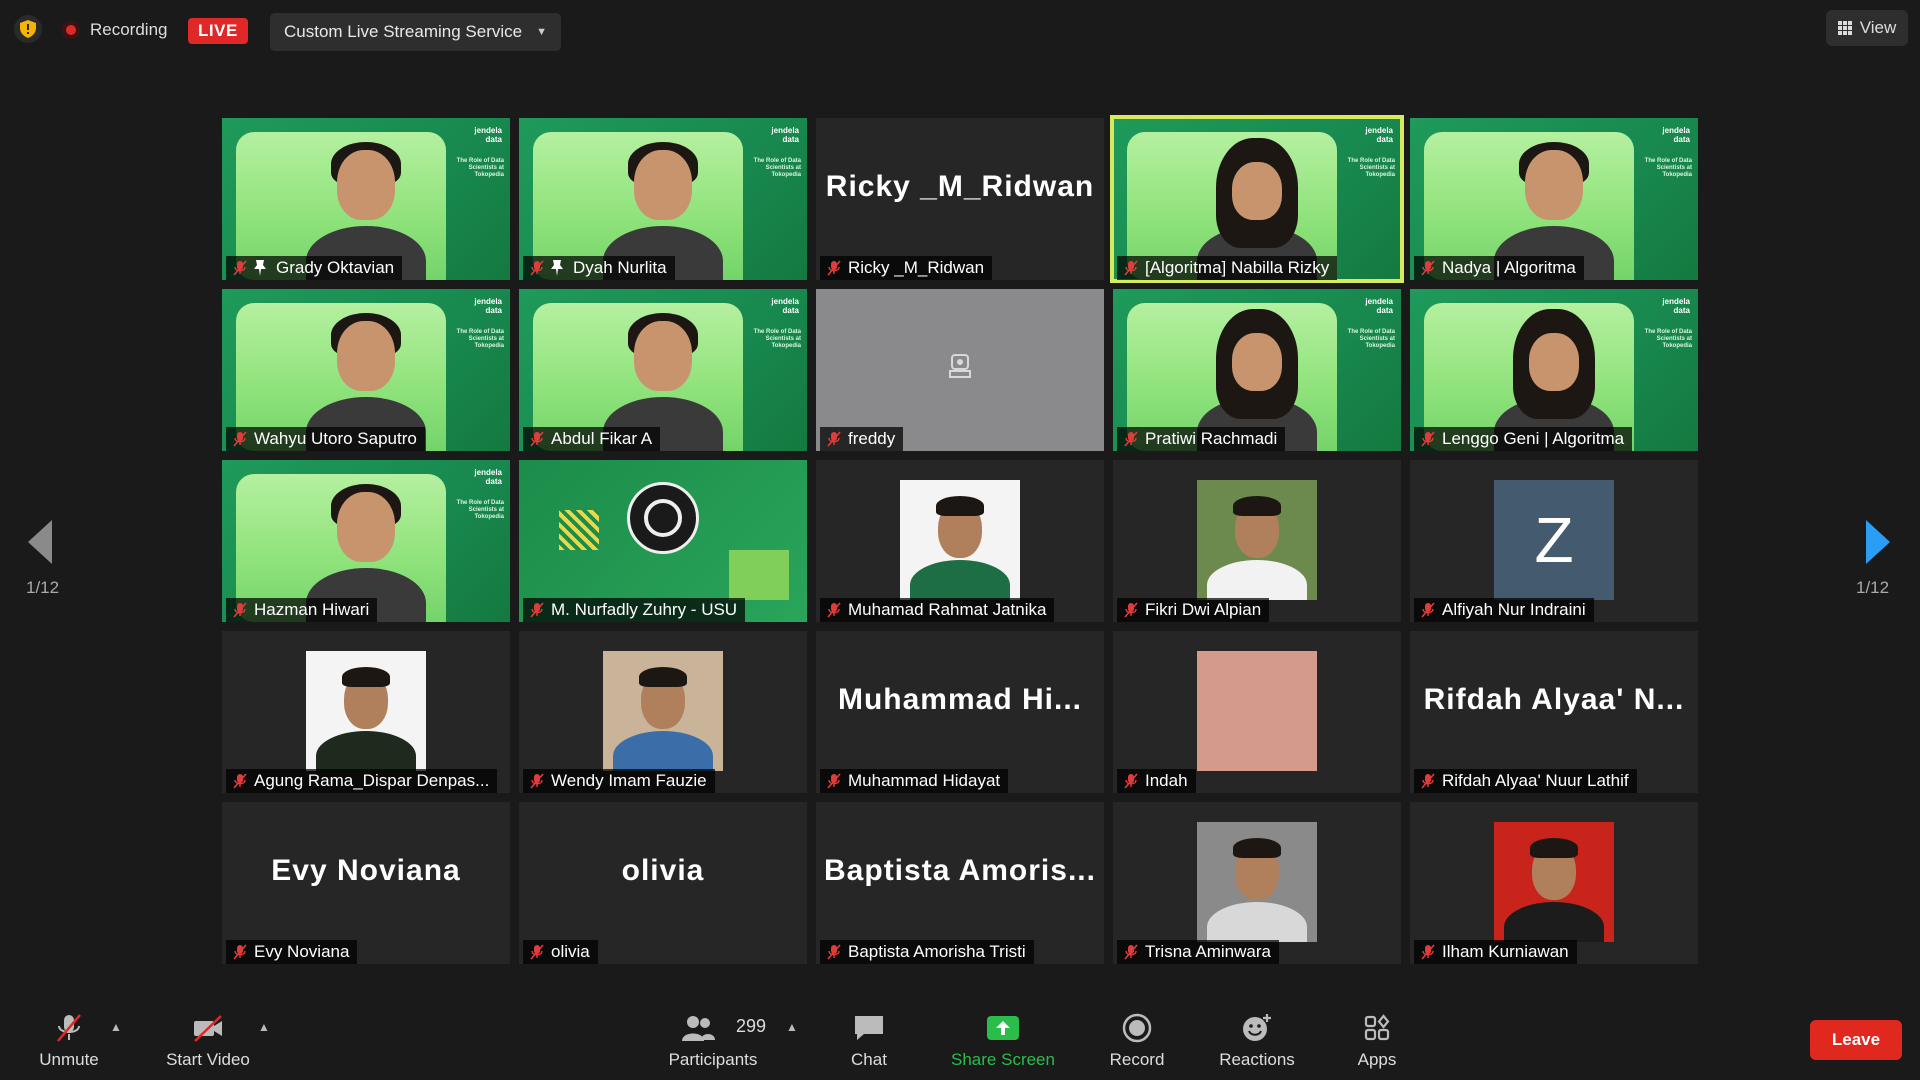 The width and height of the screenshot is (1920, 1080). What do you see at coordinates (663, 870) in the screenshot?
I see `participant-display-name: olivia` at bounding box center [663, 870].